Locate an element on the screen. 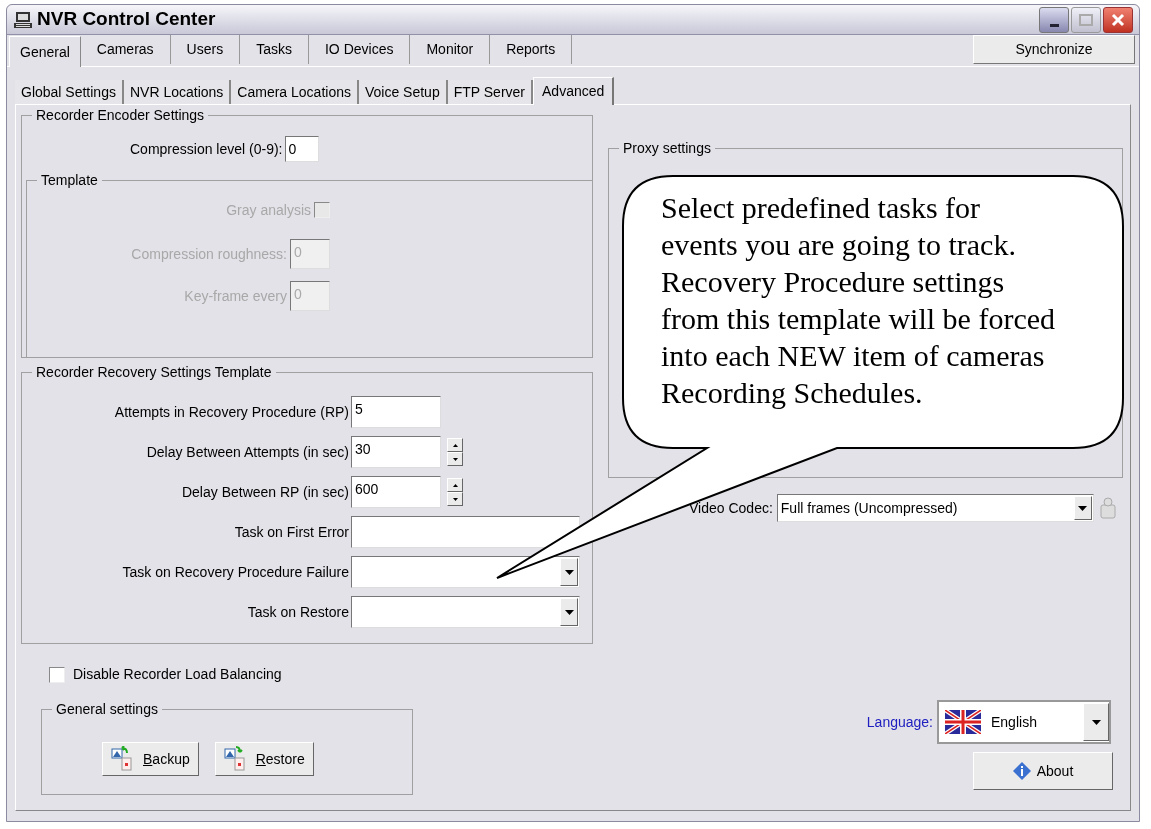 Image resolution: width=1151 pixels, height=829 pixels. tab: NVR Locations is located at coordinates (177, 92).